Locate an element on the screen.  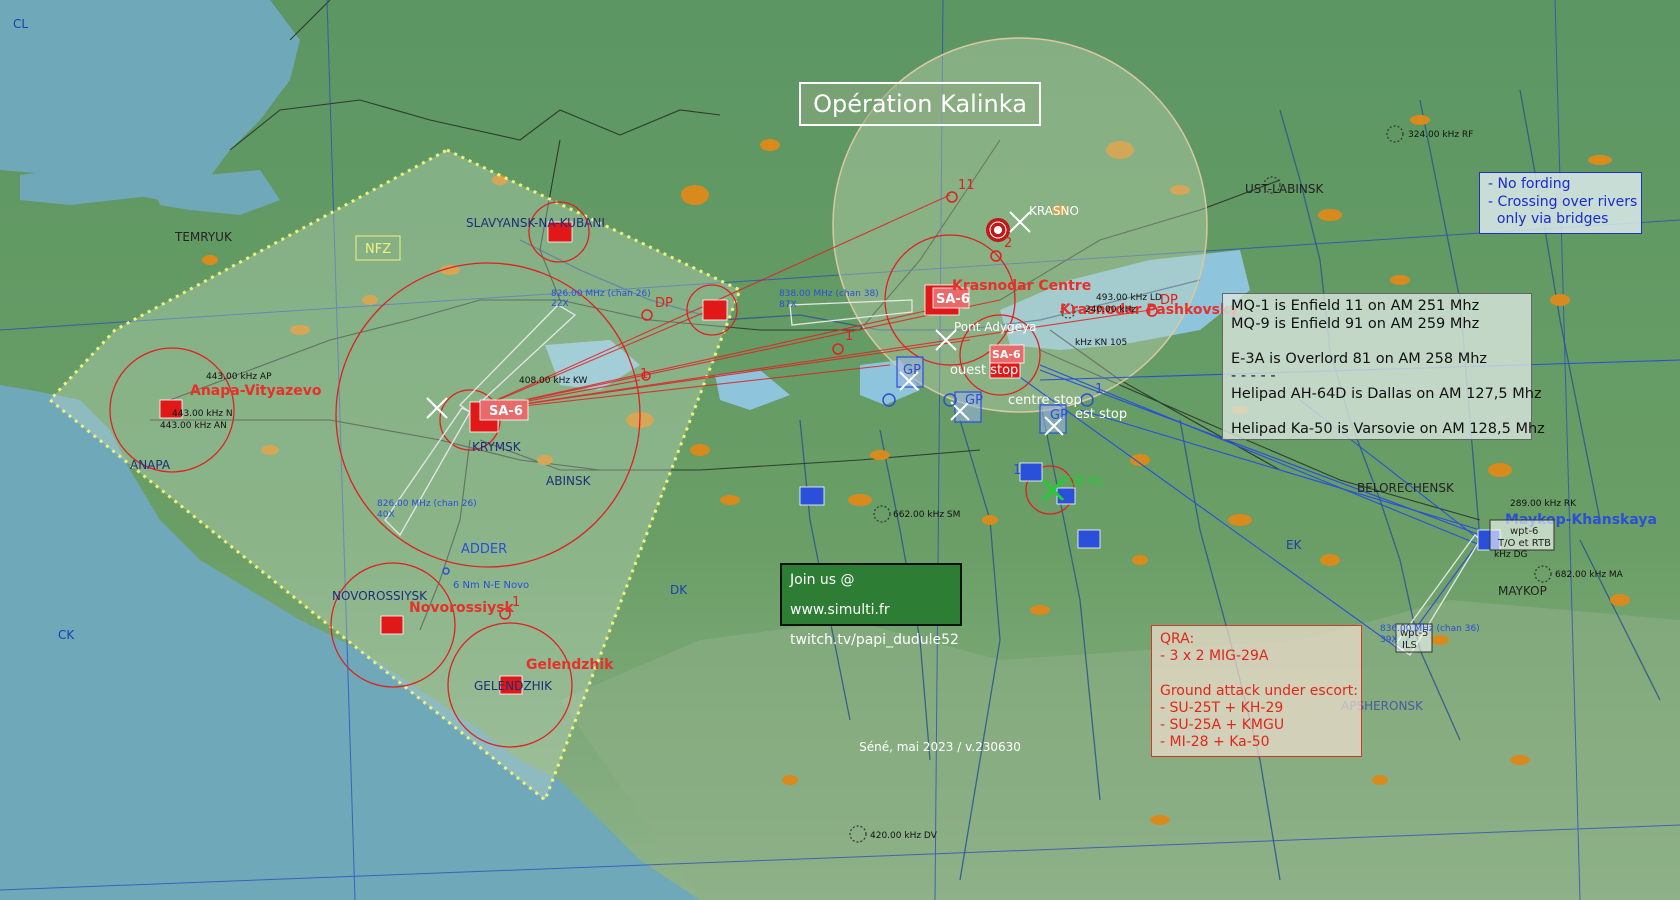
navaid-sm: 662.00 kHz SM is located at coordinates (926, 515).